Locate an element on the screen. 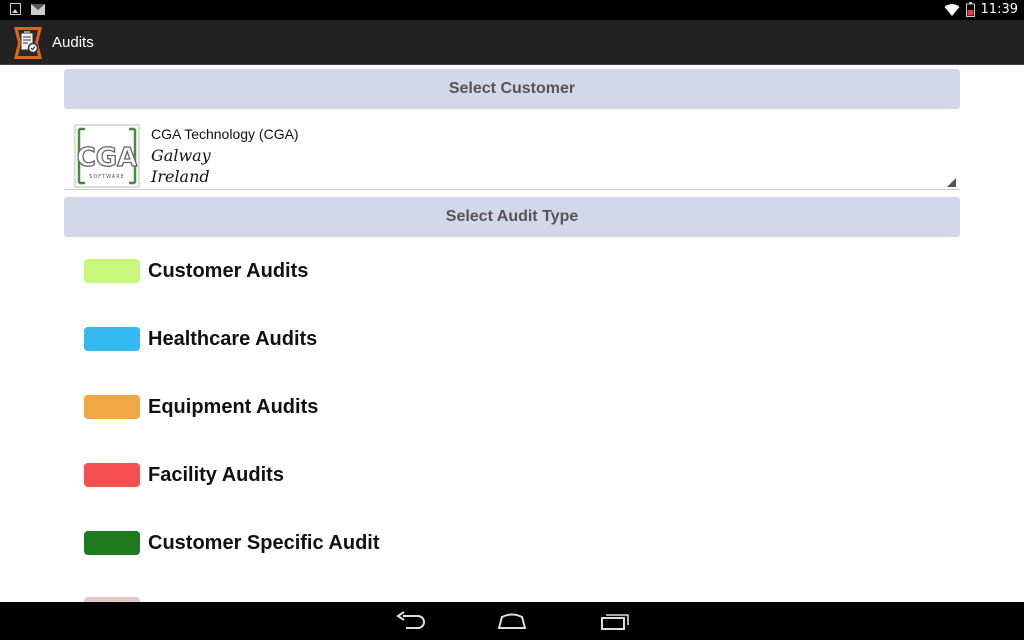 This screenshot has width=1024, height=640. back-icon is located at coordinates (410, 621).